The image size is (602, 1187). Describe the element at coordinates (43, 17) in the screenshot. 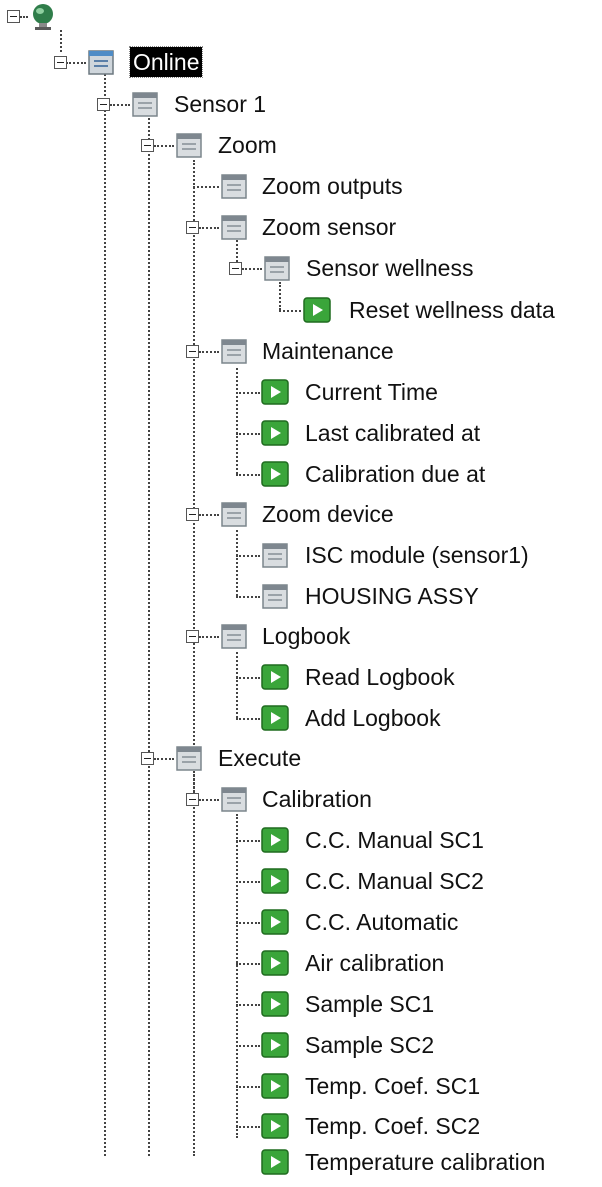

I see `device-globe-icon` at that location.